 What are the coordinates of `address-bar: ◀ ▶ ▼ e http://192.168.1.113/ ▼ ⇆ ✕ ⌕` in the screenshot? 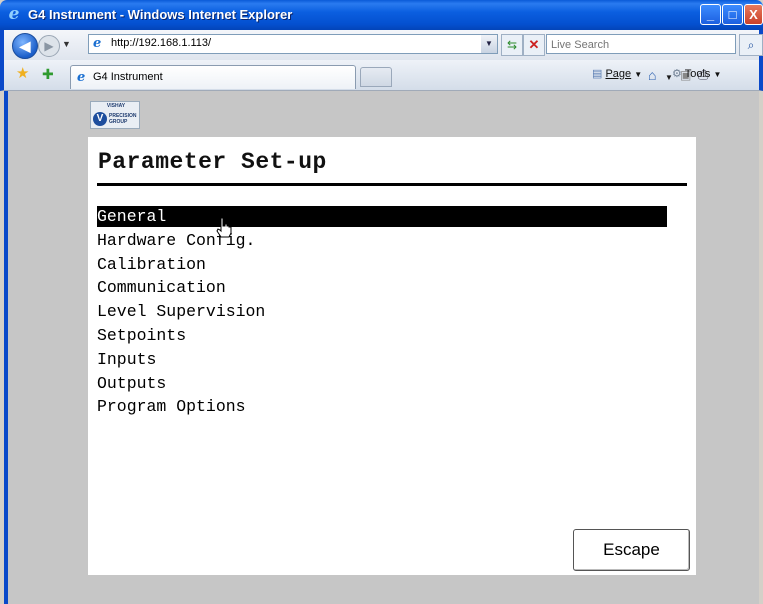 It's located at (381, 45).